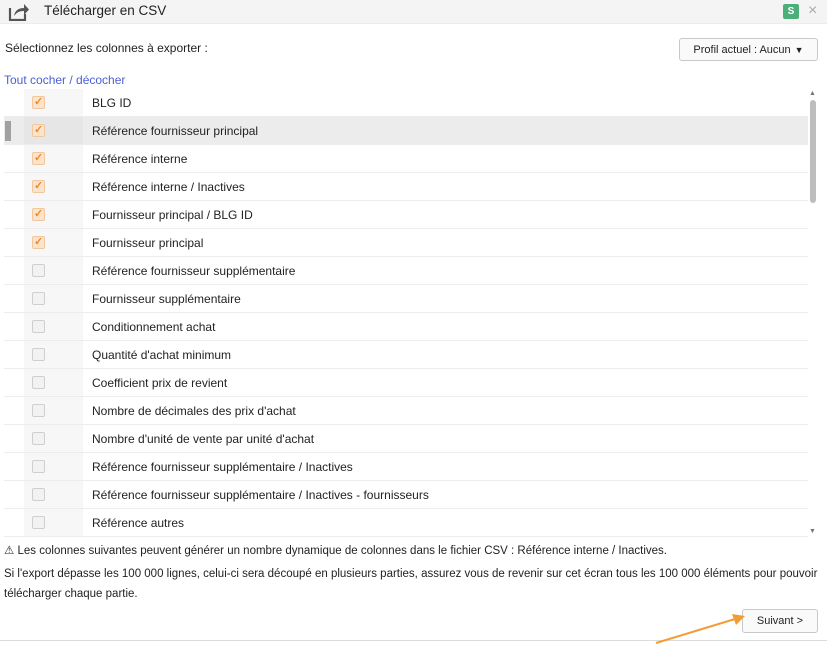 The width and height of the screenshot is (827, 645). What do you see at coordinates (791, 11) in the screenshot?
I see `s-badge: S` at bounding box center [791, 11].